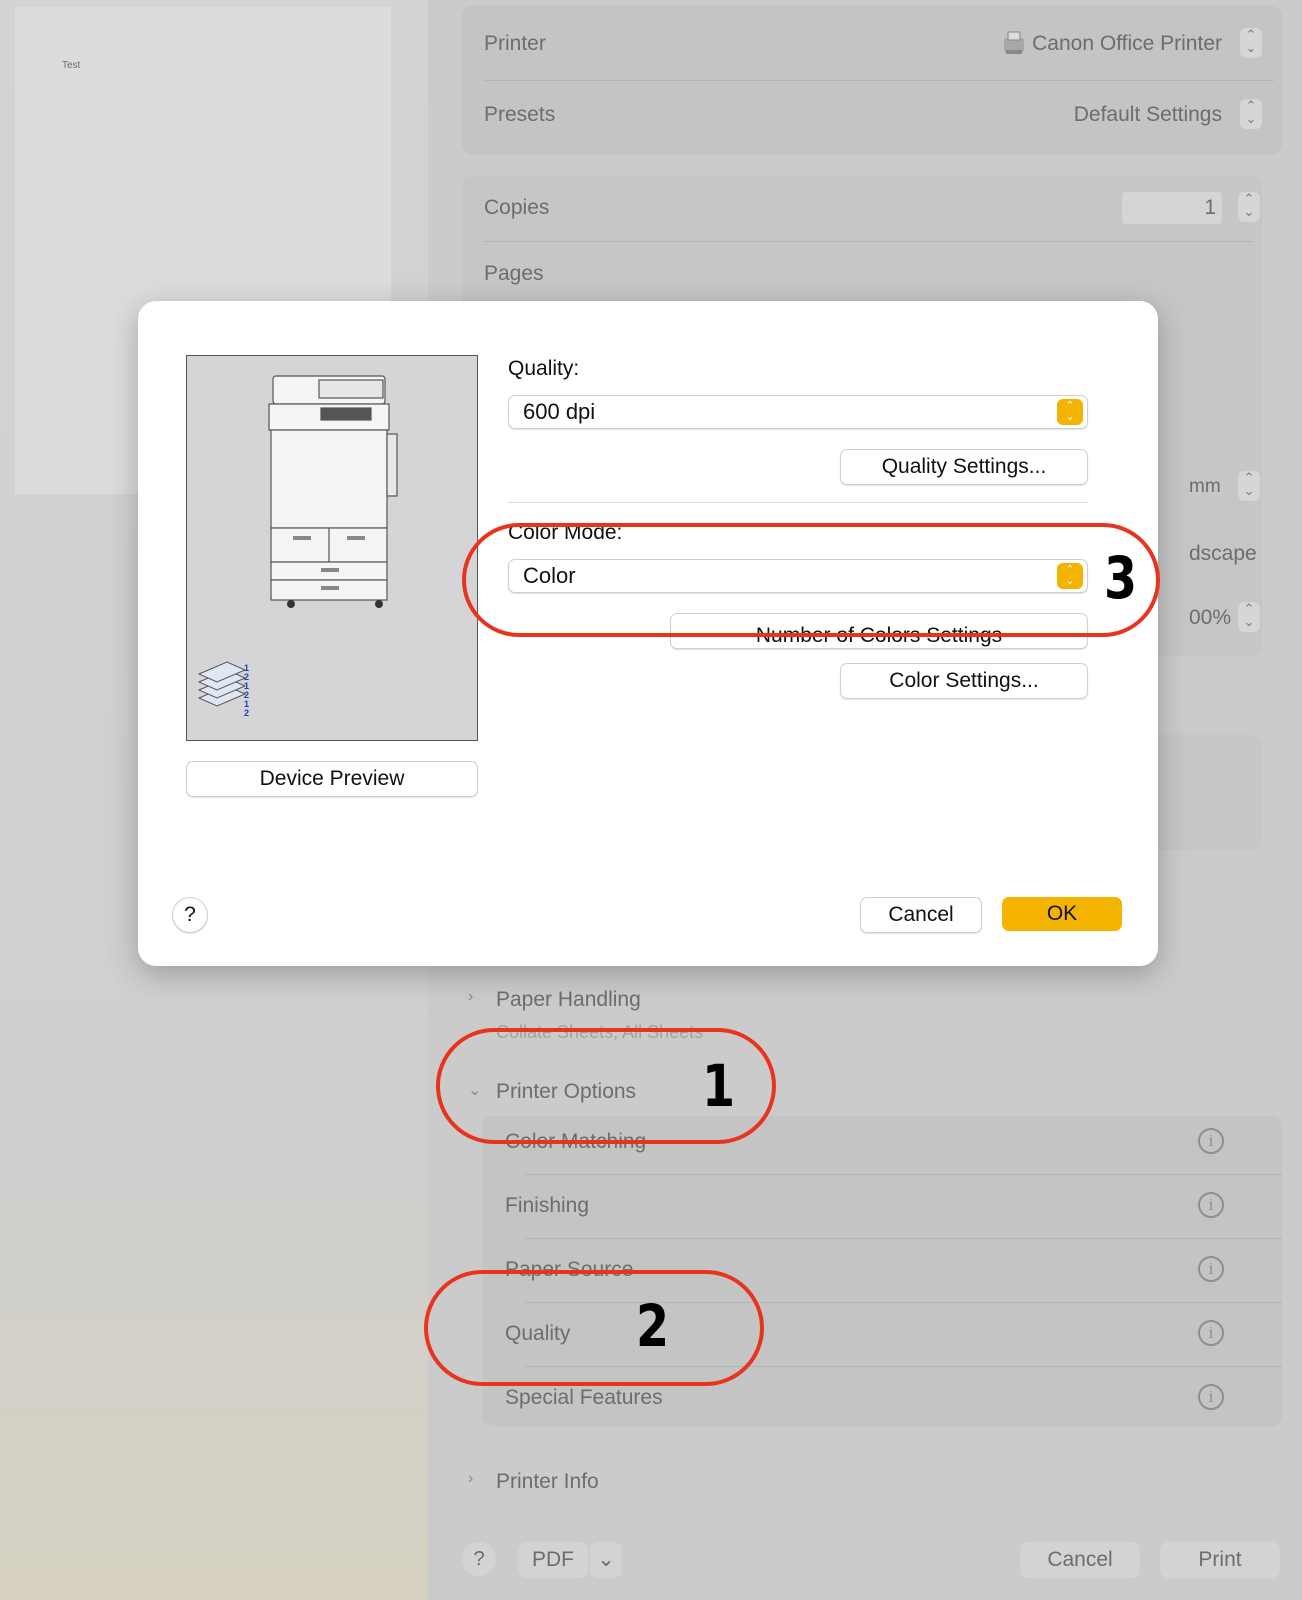 This screenshot has height=1600, width=1302. What do you see at coordinates (1223, 554) in the screenshot?
I see `orientation-value: dscape` at bounding box center [1223, 554].